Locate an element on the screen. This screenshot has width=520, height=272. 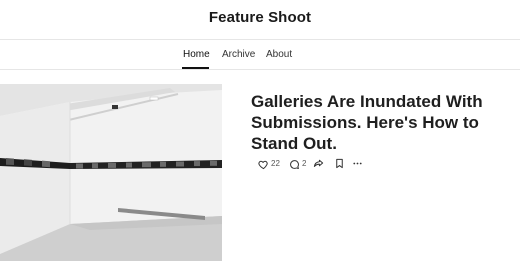
share-button is located at coordinates (318, 163).